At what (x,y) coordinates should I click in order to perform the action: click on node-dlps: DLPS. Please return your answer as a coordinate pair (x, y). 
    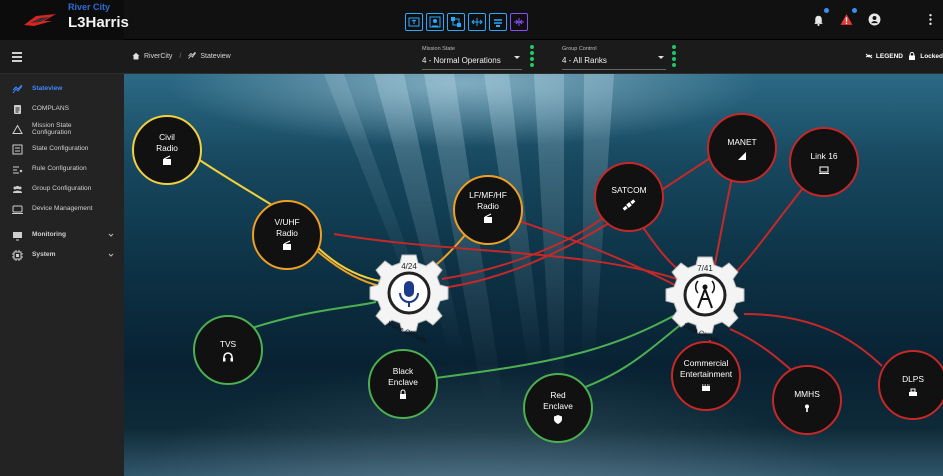
    Looking at the image, I should click on (910, 385).